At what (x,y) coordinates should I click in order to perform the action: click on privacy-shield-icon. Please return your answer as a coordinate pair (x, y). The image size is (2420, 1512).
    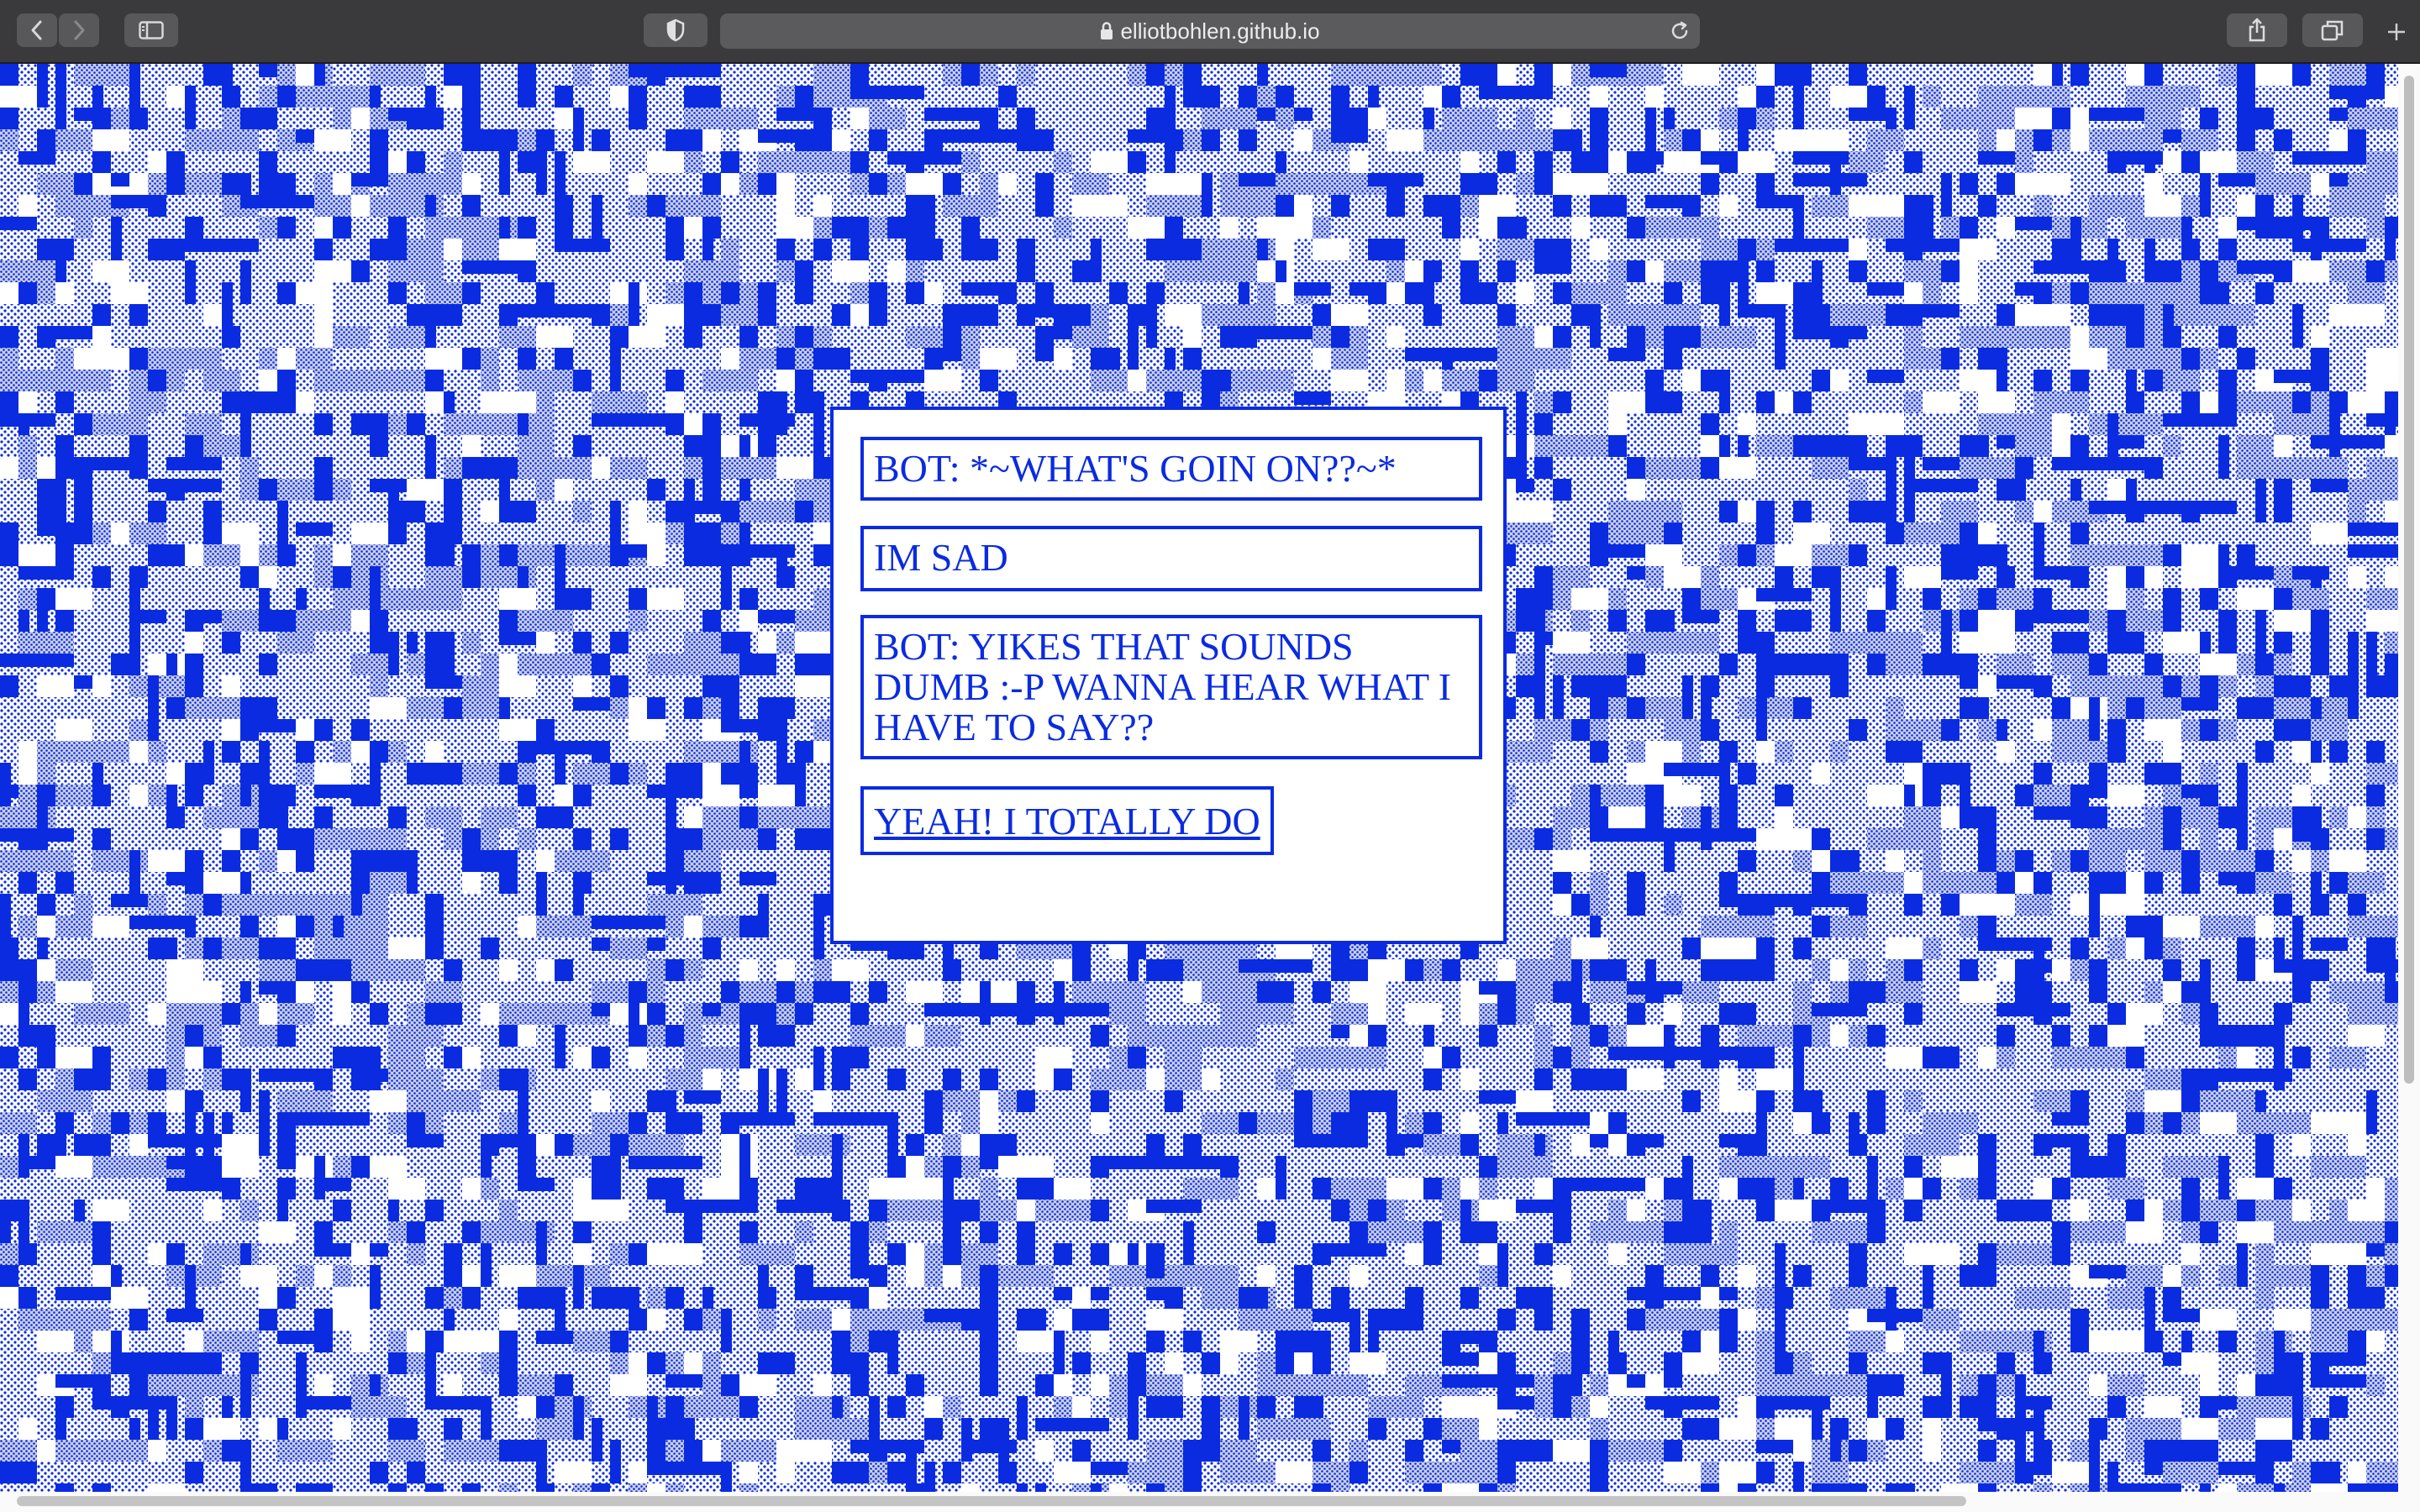
    Looking at the image, I should click on (675, 30).